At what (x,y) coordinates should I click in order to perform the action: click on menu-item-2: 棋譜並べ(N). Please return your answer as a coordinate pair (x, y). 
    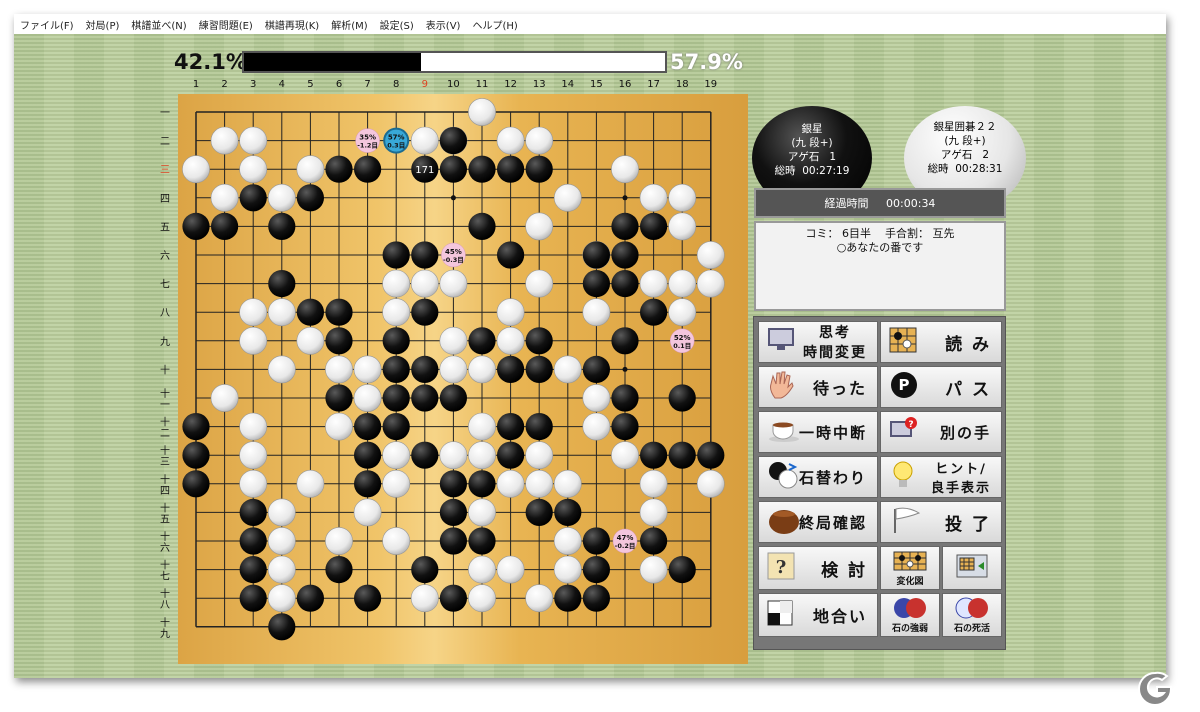
    Looking at the image, I should click on (158, 24).